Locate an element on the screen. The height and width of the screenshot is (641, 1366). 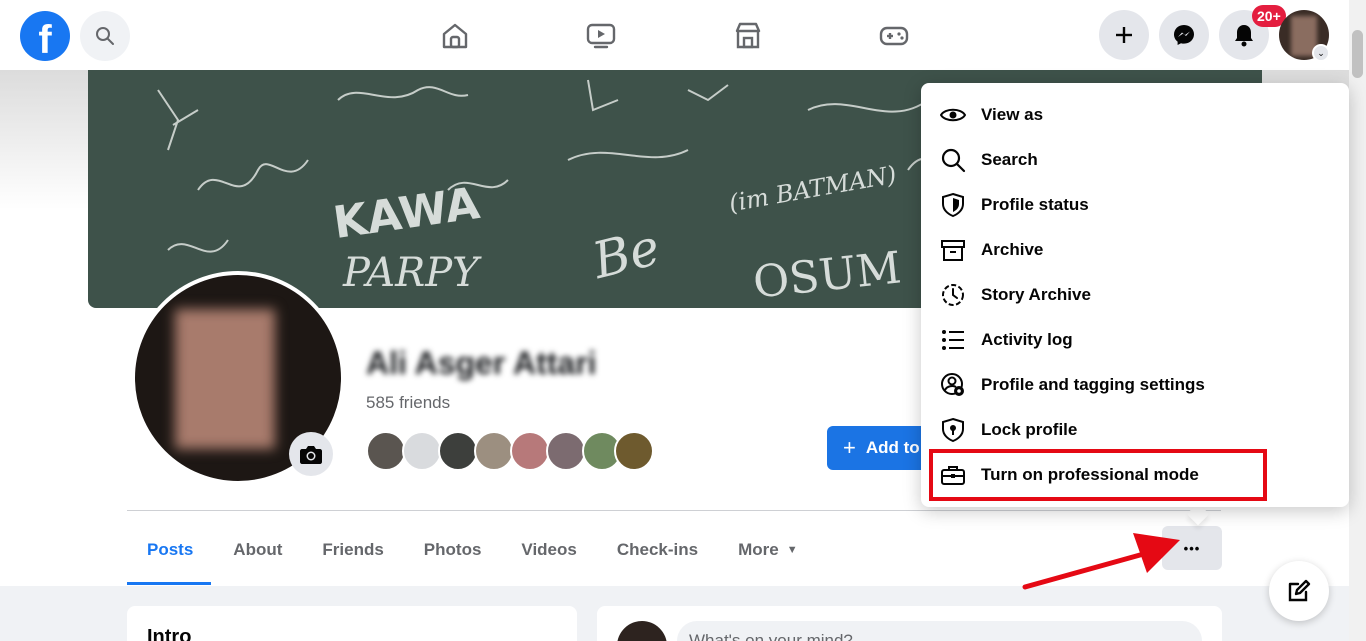
menu-item-label: Profile status is located at coordinates (1035, 204).